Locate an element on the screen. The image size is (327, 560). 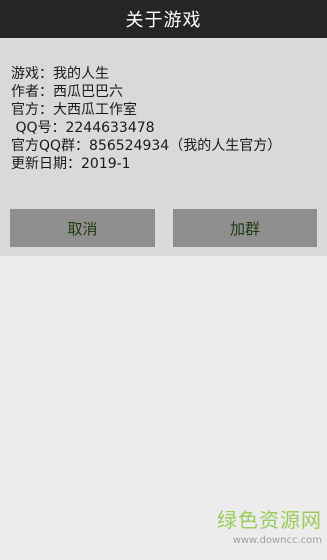
page-title: 关于游戏 is located at coordinates (163, 20).